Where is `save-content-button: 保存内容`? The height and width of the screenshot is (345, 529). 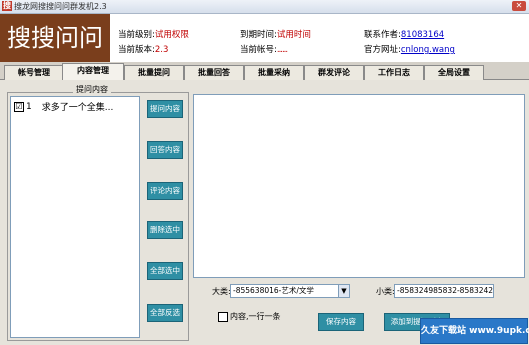 save-content-button: 保存内容 is located at coordinates (341, 322).